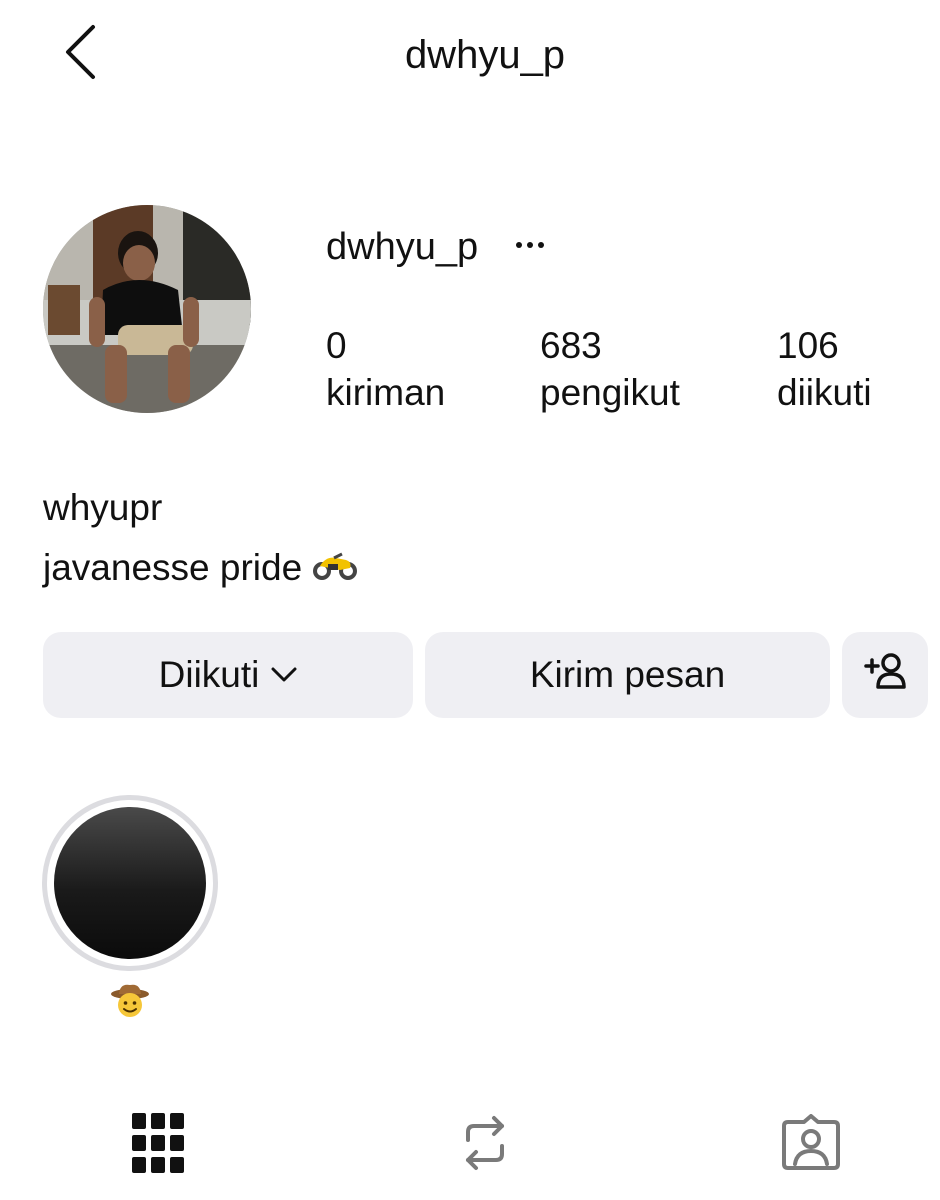  Describe the element at coordinates (173, 567) in the screenshot. I see `bio-text-content: javanesse pride` at that location.